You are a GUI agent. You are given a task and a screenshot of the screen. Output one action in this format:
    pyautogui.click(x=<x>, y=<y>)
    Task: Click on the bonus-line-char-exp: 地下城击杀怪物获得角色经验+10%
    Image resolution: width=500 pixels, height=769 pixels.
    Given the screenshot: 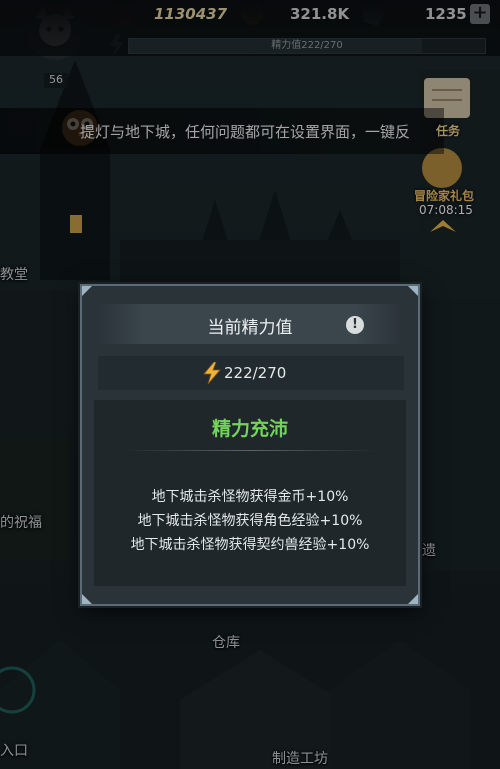 What is the action you would take?
    pyautogui.click(x=250, y=521)
    